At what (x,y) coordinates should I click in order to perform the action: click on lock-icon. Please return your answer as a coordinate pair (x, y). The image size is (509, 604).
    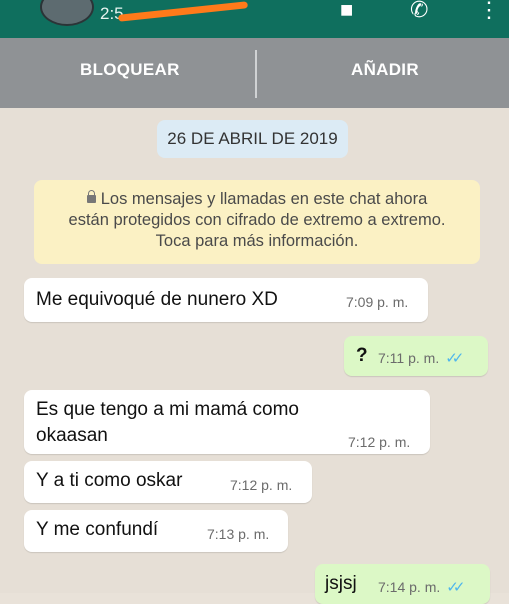
    Looking at the image, I should click on (91, 196).